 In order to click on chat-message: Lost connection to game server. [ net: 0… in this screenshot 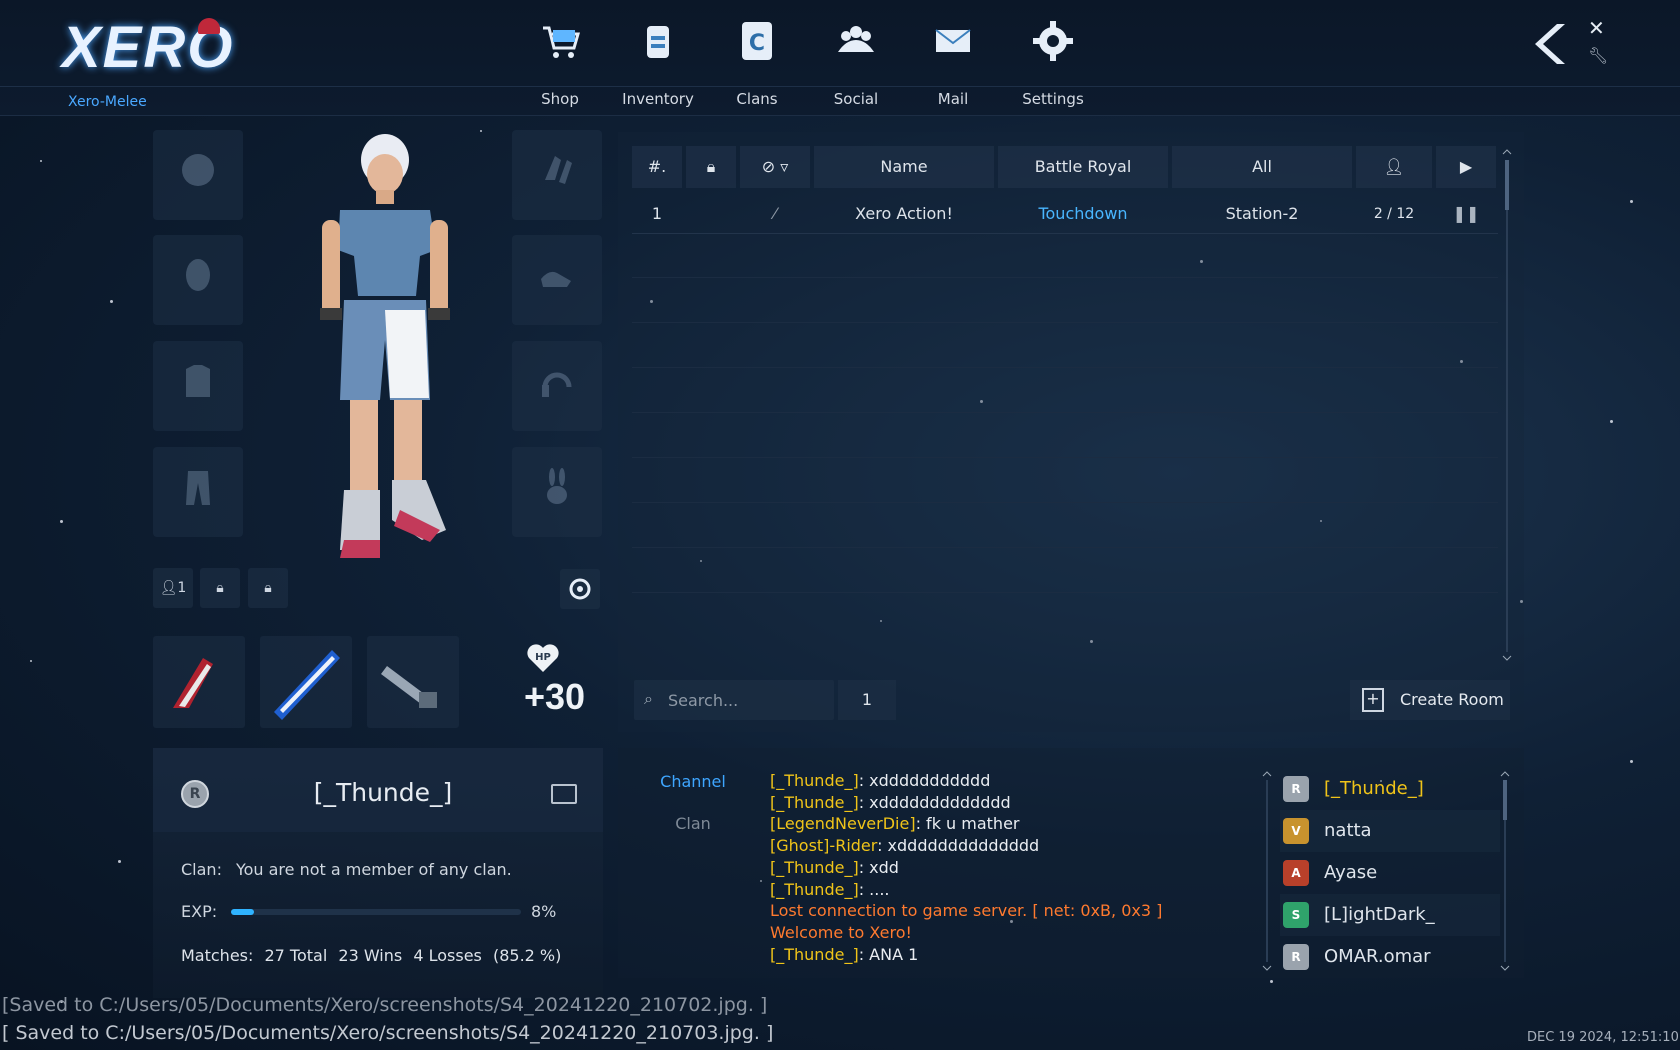, I will do `click(1010, 911)`.